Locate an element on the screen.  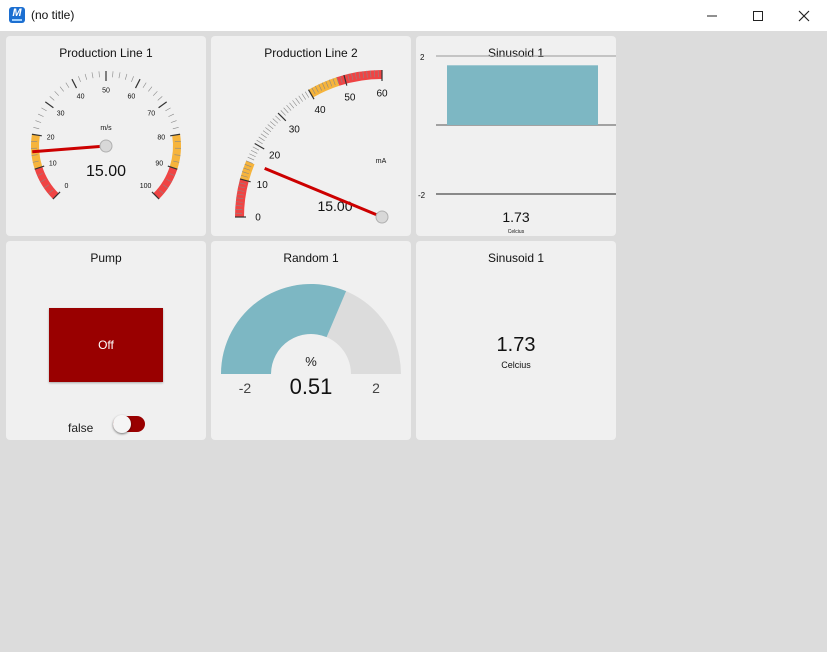
gauge-tick-marks: 0 10 20 30 40 50 60 is located at coordinates (311, 146).